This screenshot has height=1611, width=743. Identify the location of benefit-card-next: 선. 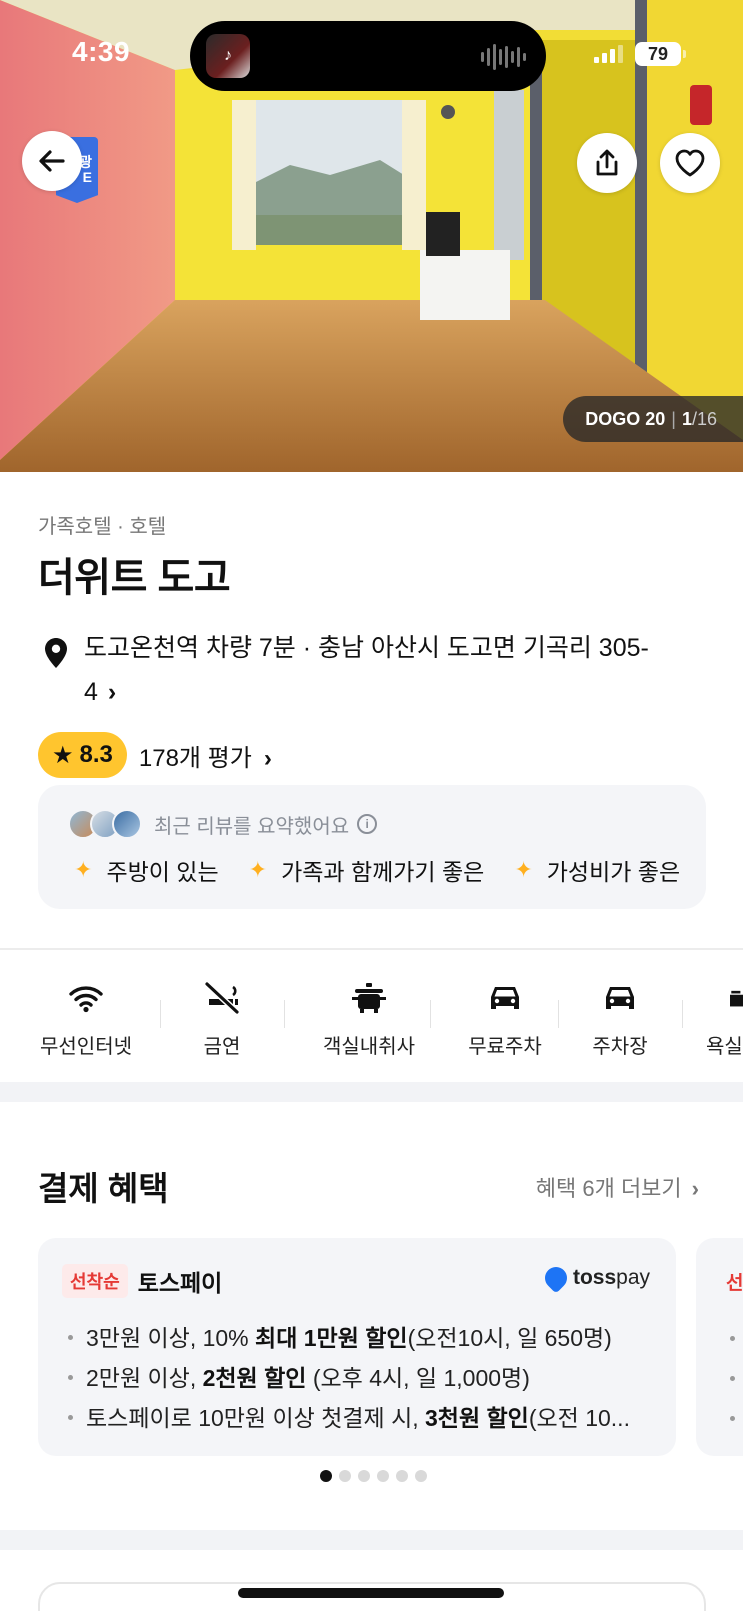
(719, 1347).